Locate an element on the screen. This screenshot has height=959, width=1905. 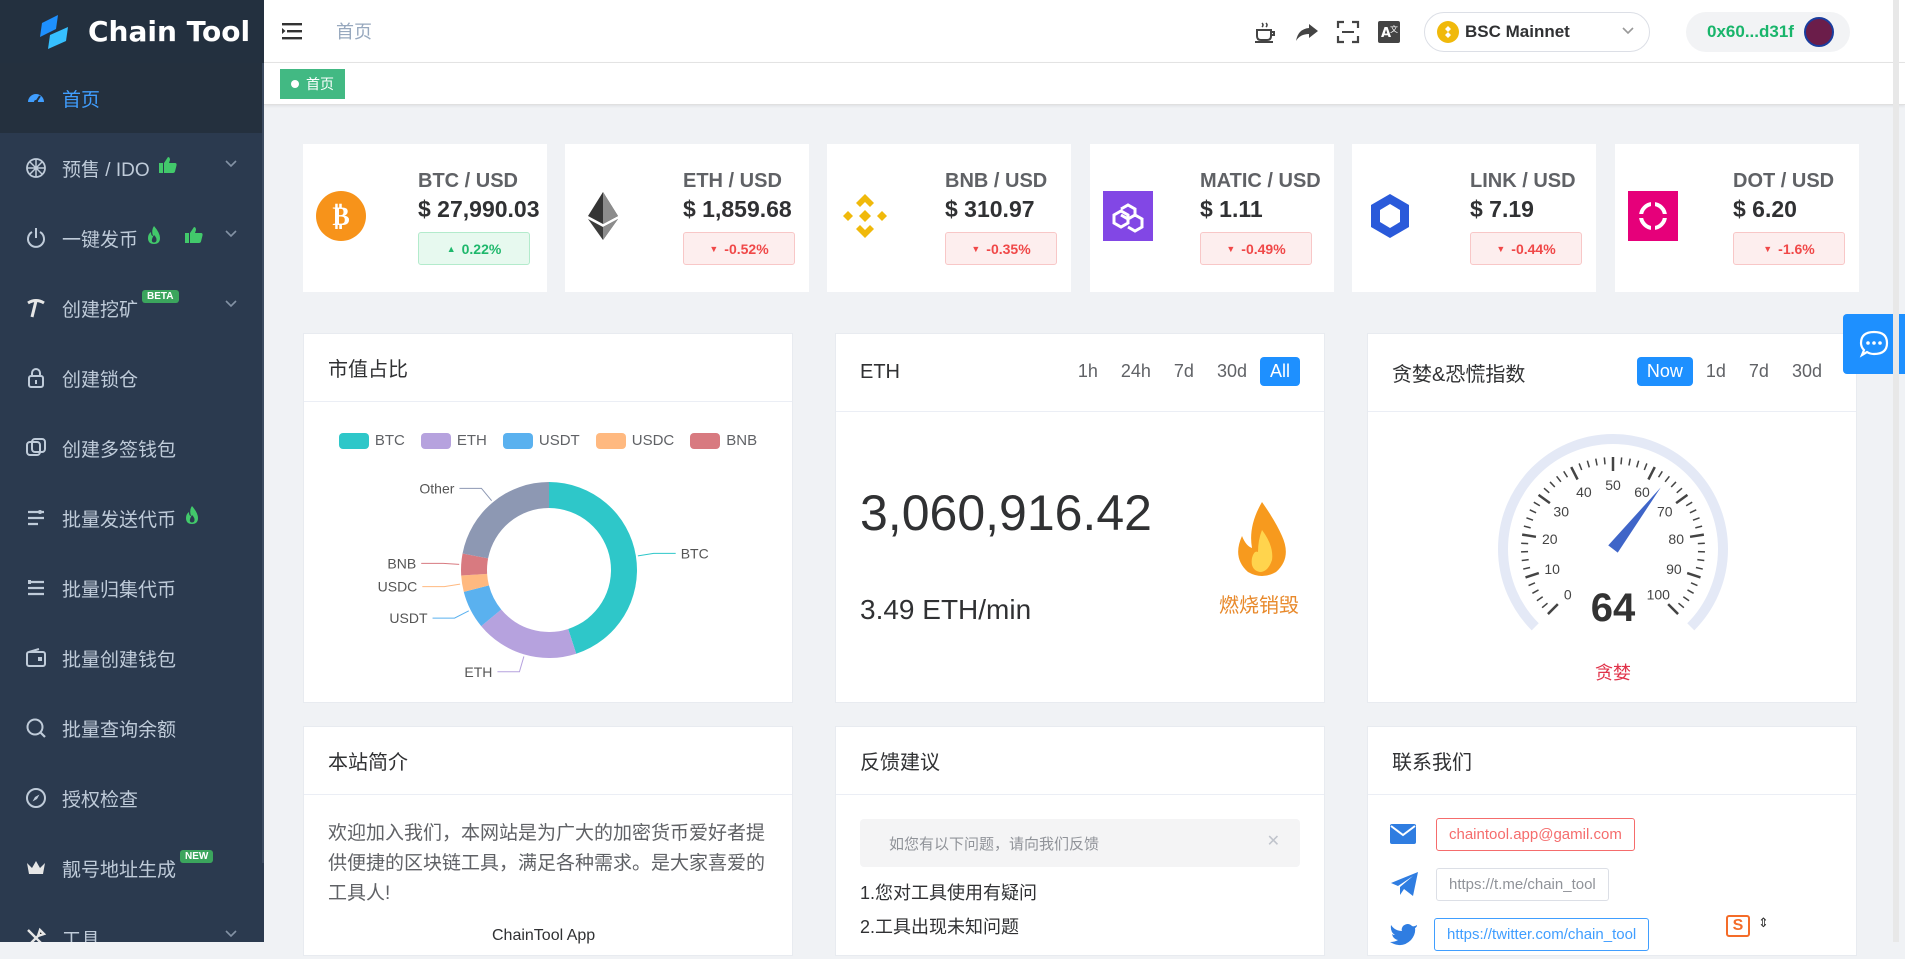
chevron-down-icon is located at coordinates (231, 164).